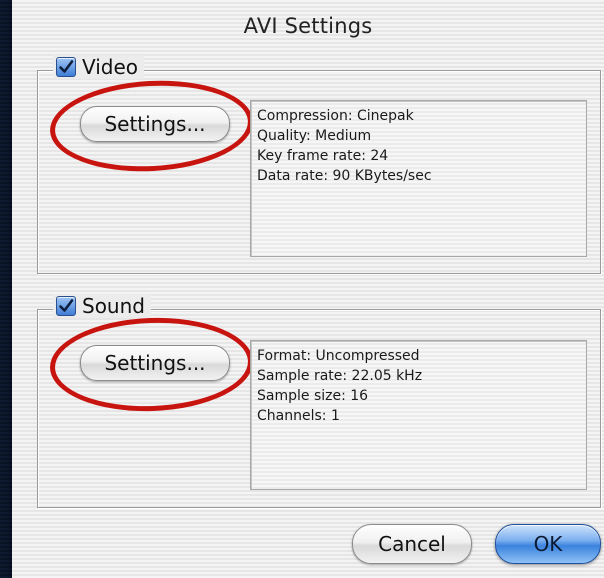 The width and height of the screenshot is (604, 578). I want to click on video-compression: Compression: Cinepak, so click(335, 116).